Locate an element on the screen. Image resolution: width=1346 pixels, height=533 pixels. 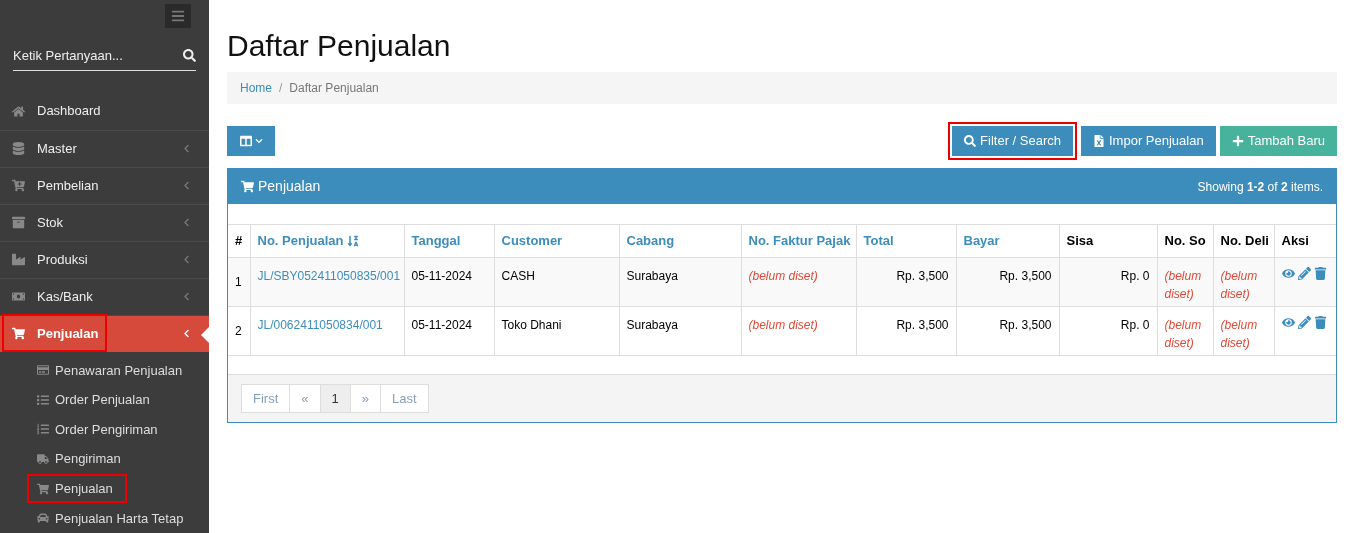
column-toggle-button is located at coordinates (251, 141).